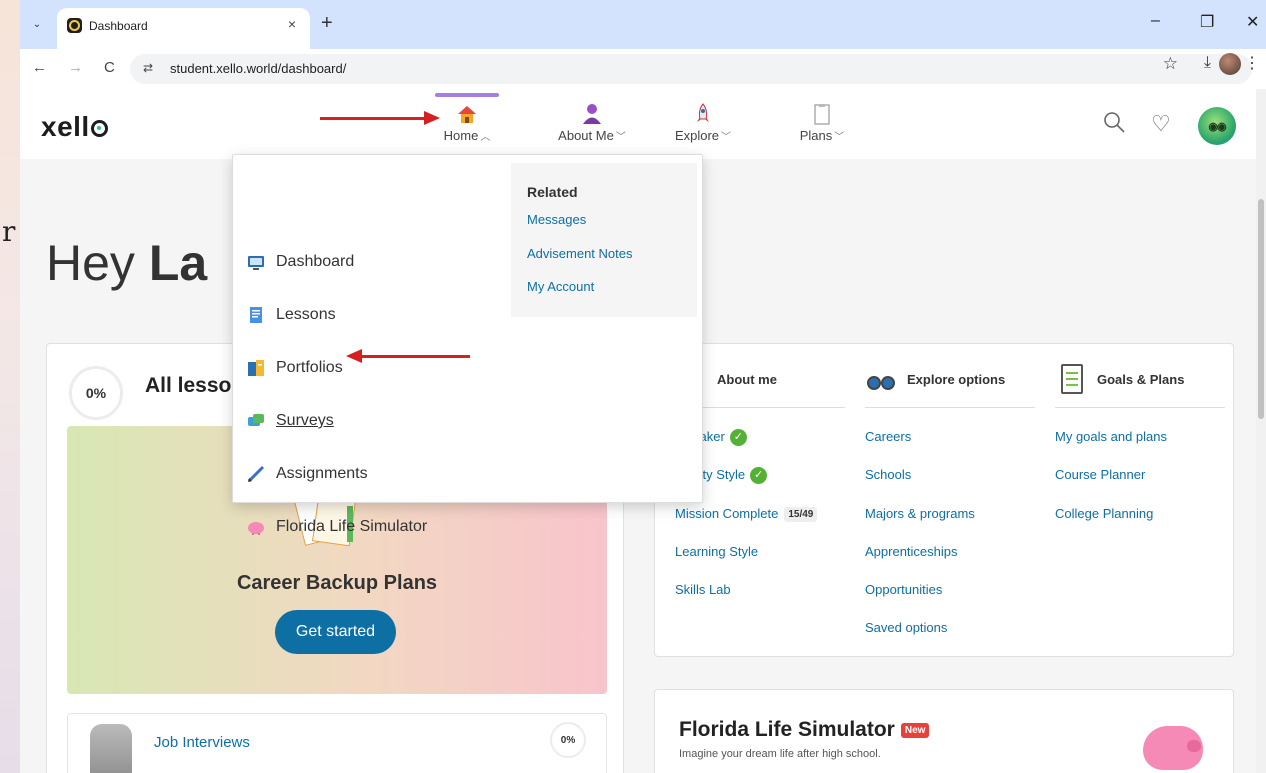  Describe the element at coordinates (746, 514) in the screenshot. I see `link-mission-complete: Mission Complete 15/49` at that location.